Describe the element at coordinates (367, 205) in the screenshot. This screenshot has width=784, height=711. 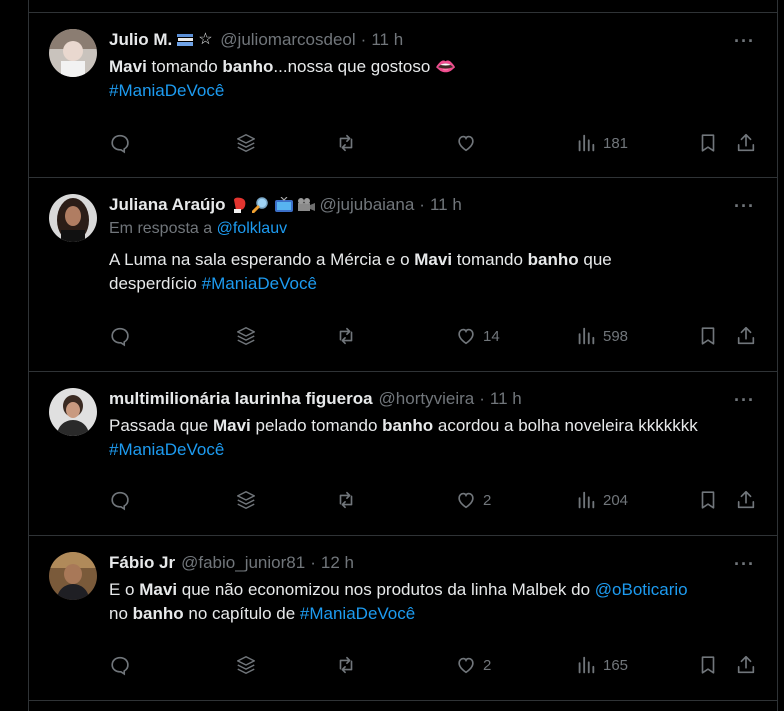
I see `handle: @jujubaiana` at that location.